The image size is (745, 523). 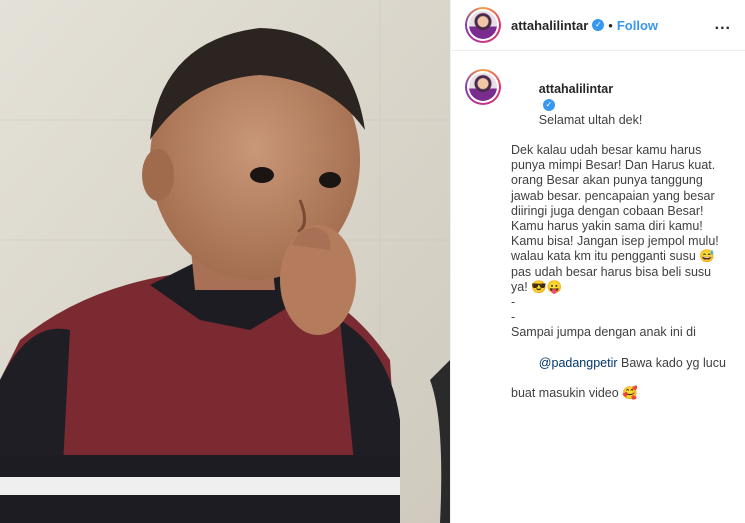 I want to click on follow-button: Follow, so click(x=637, y=25).